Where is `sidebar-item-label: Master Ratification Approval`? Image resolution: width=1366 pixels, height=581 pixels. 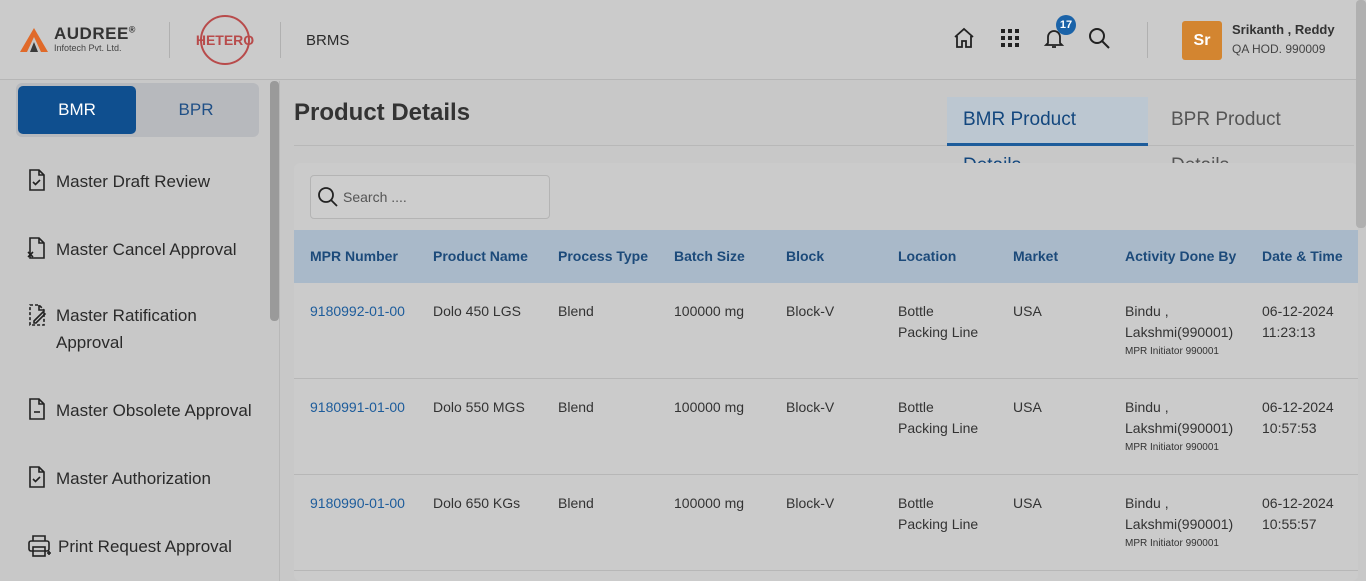
sidebar-item-label: Master Ratification Approval is located at coordinates (126, 329).